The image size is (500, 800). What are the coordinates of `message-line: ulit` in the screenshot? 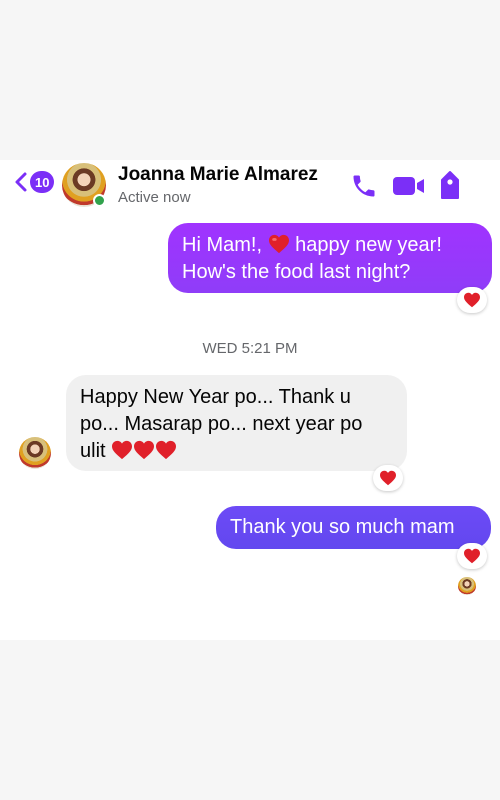 It's located at (236, 451).